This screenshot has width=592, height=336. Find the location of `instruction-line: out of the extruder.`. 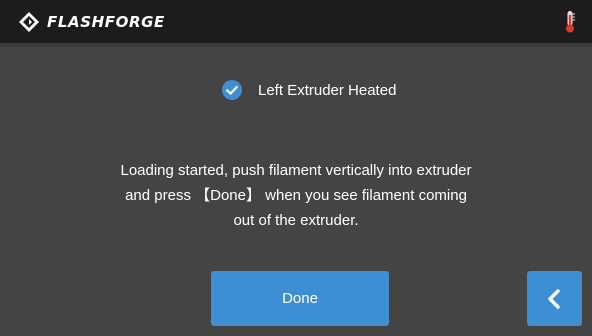

instruction-line: out of the extruder. is located at coordinates (296, 220).